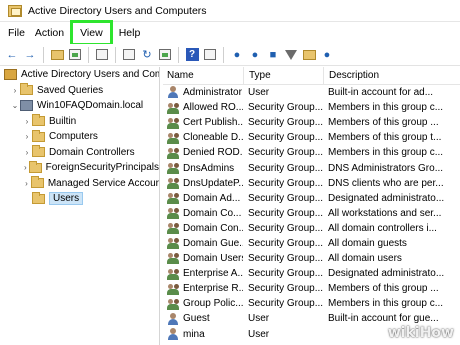 Image resolution: width=460 pixels, height=345 pixels. What do you see at coordinates (102, 168) in the screenshot?
I see `tree-item-label: ForeignSecurityPrincipals` at bounding box center [102, 168].